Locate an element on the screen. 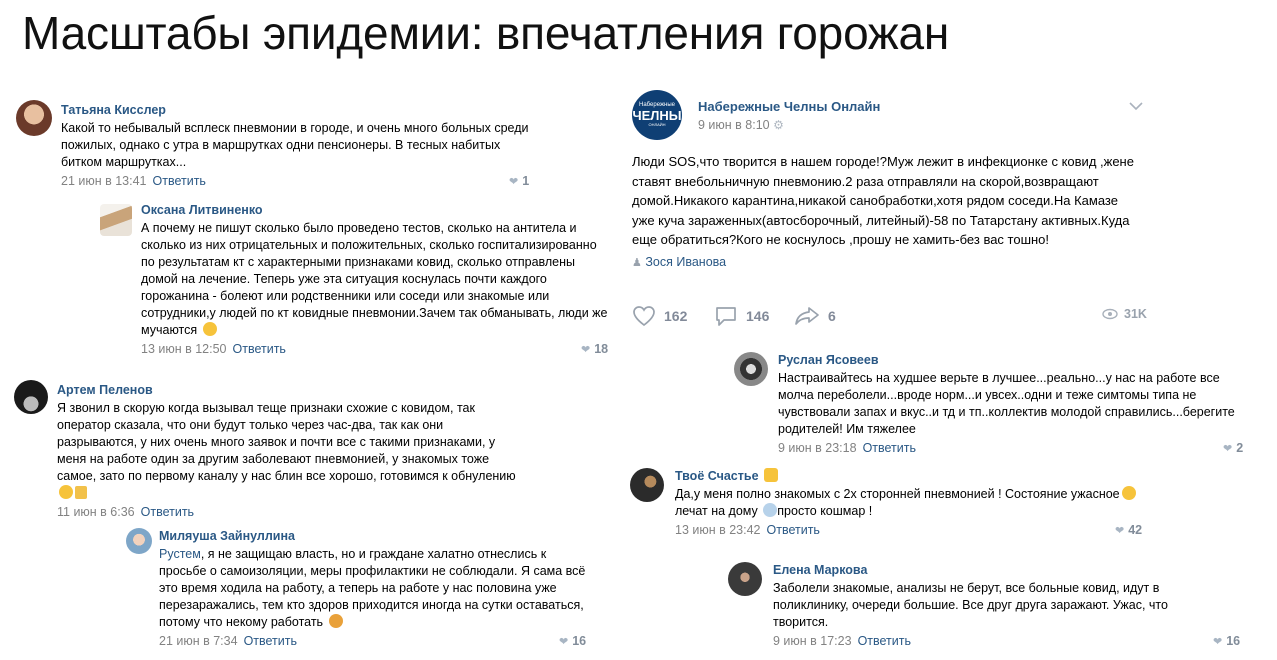 The image size is (1277, 660). share-button: 6 is located at coordinates (815, 316).